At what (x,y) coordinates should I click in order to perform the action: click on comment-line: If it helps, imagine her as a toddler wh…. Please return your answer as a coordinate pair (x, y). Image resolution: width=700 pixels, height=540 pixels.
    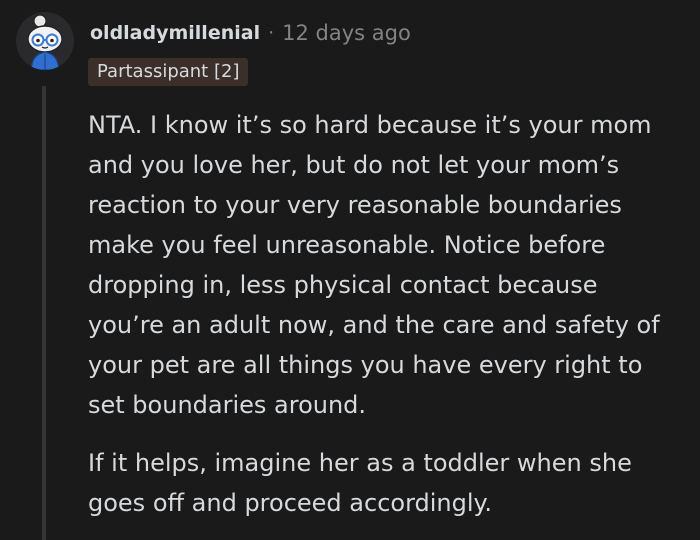
    Looking at the image, I should click on (360, 463).